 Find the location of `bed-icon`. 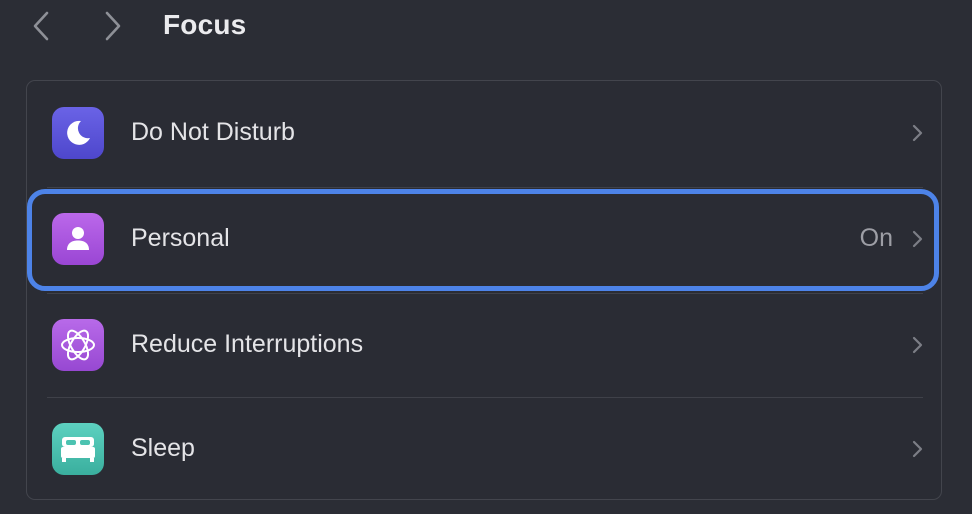

bed-icon is located at coordinates (78, 449).